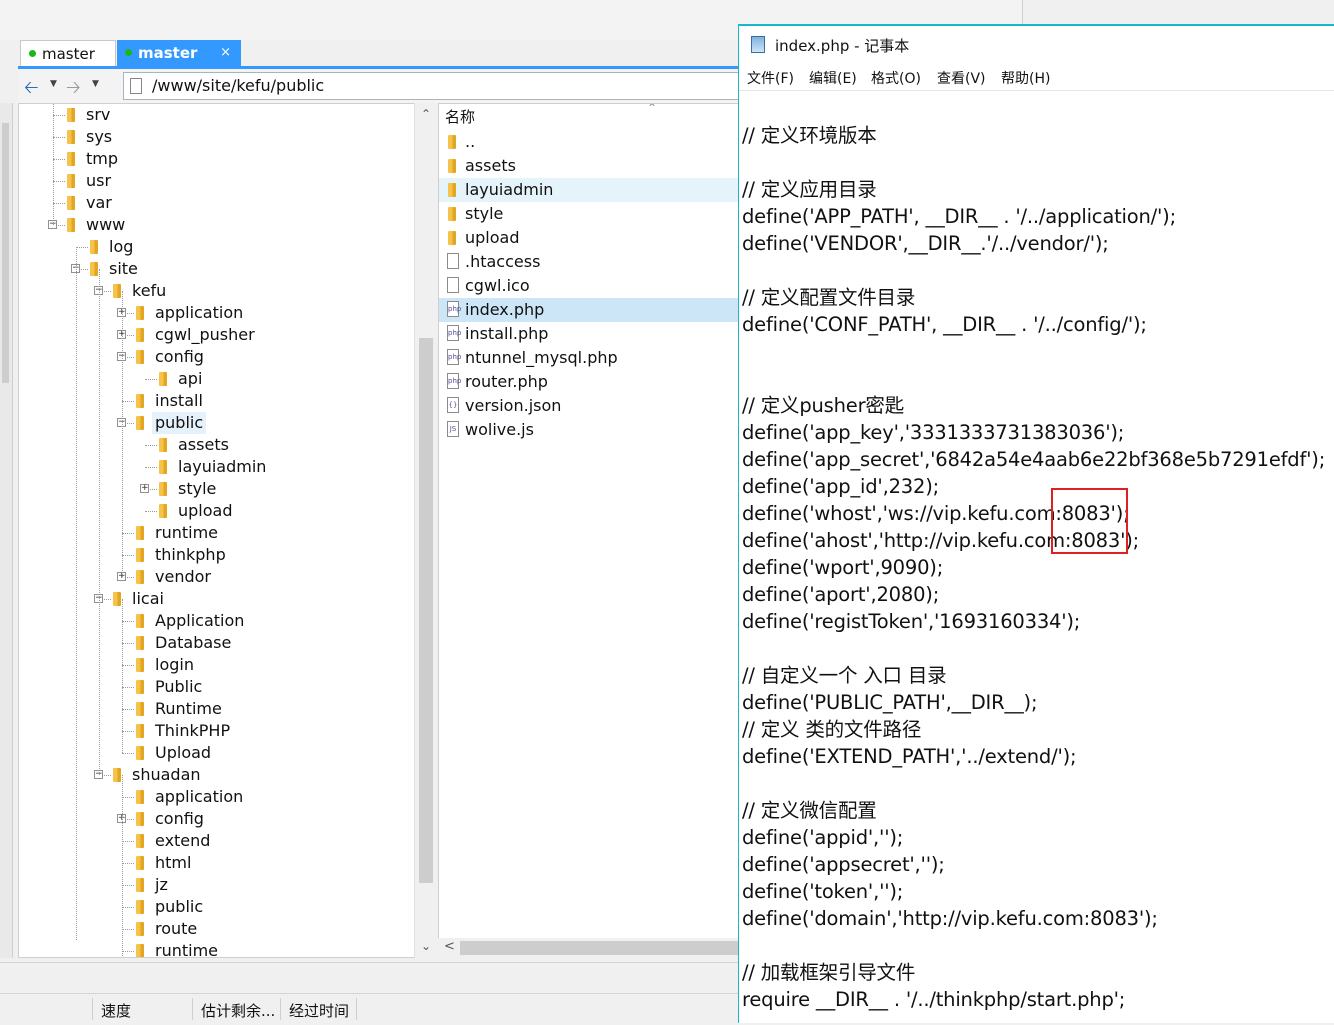  Describe the element at coordinates (217, 181) in the screenshot. I see `tree-node: usr` at that location.